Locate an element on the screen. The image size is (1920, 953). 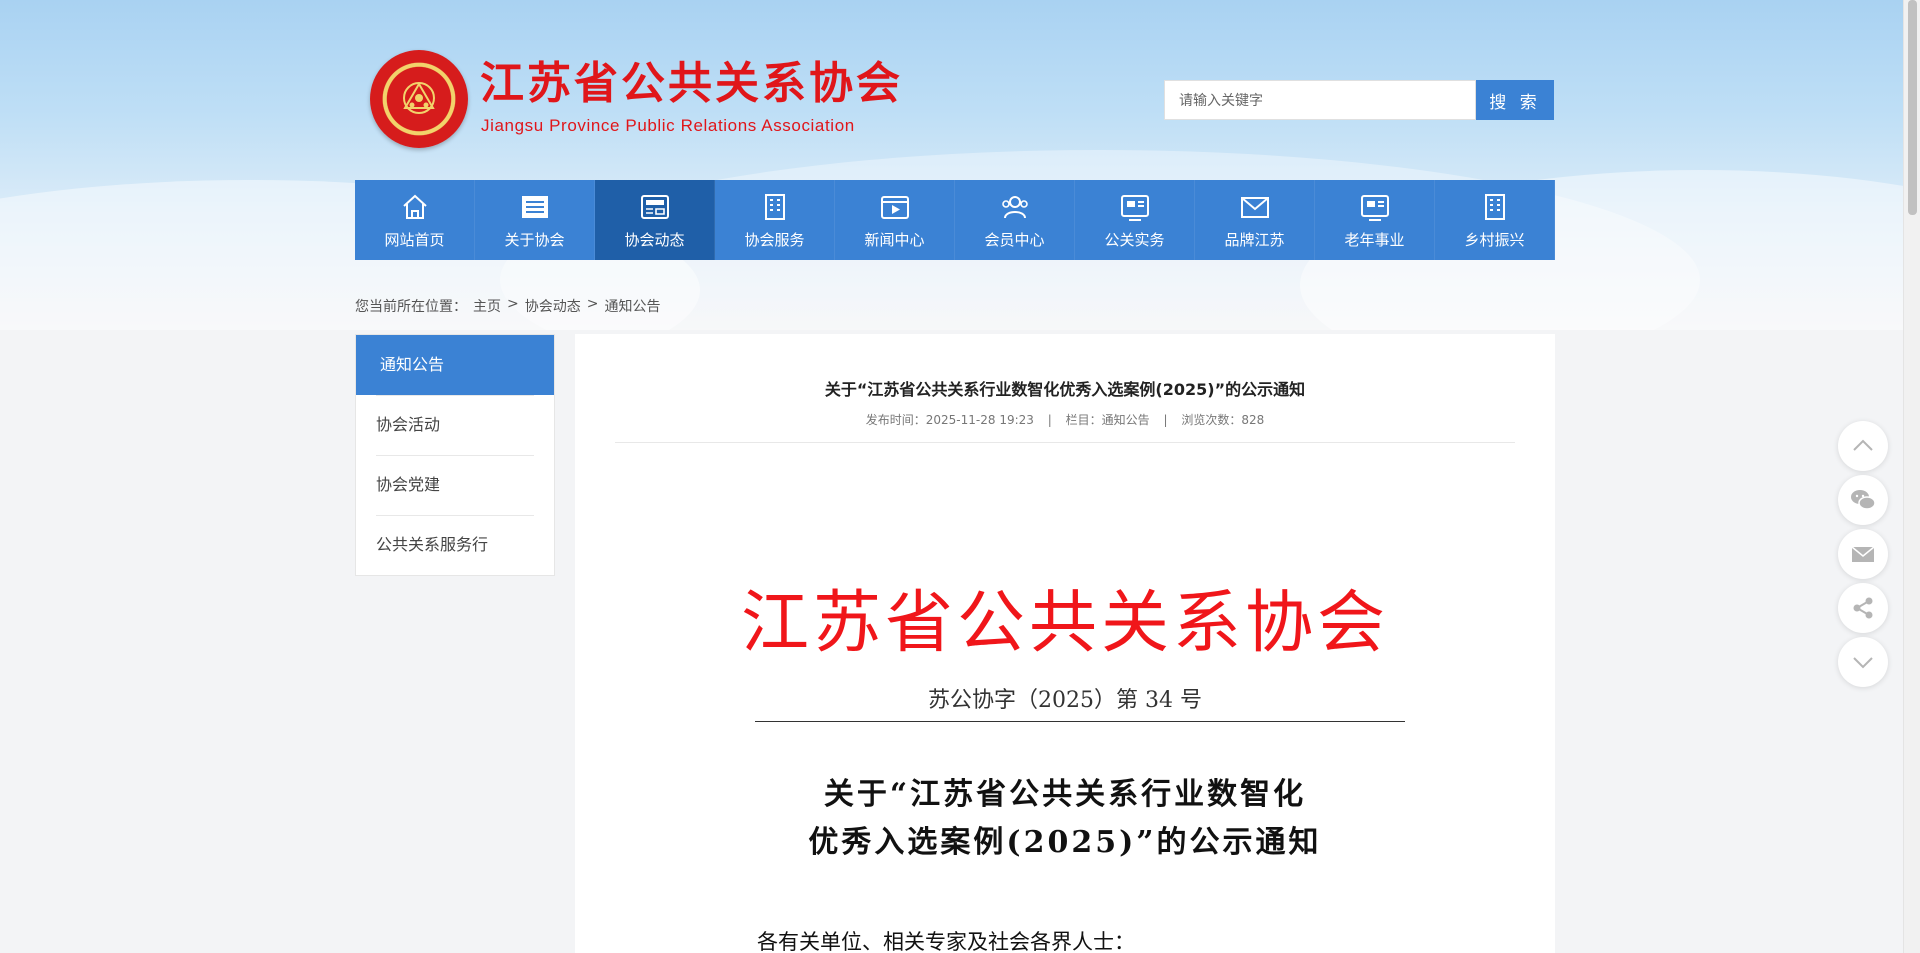
video-icon is located at coordinates (894, 207).